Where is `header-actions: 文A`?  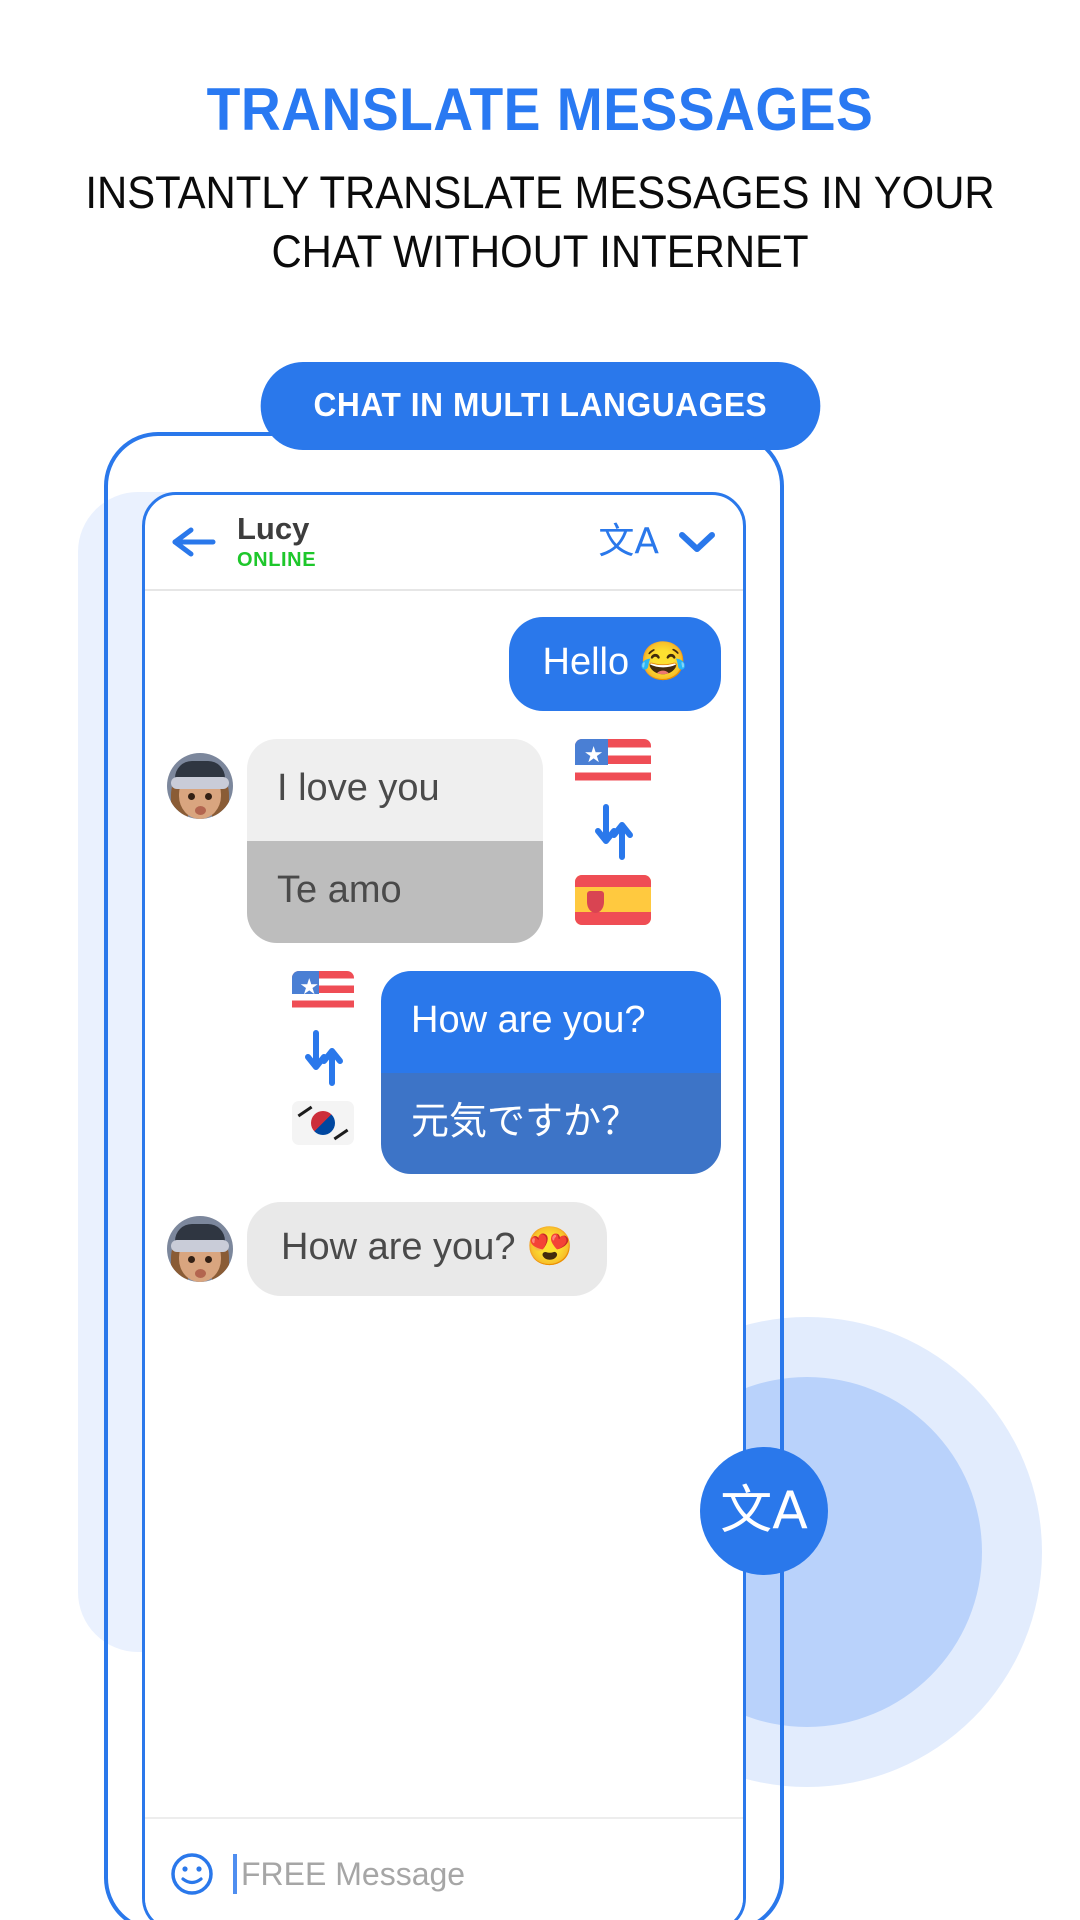 header-actions: 文A is located at coordinates (657, 542).